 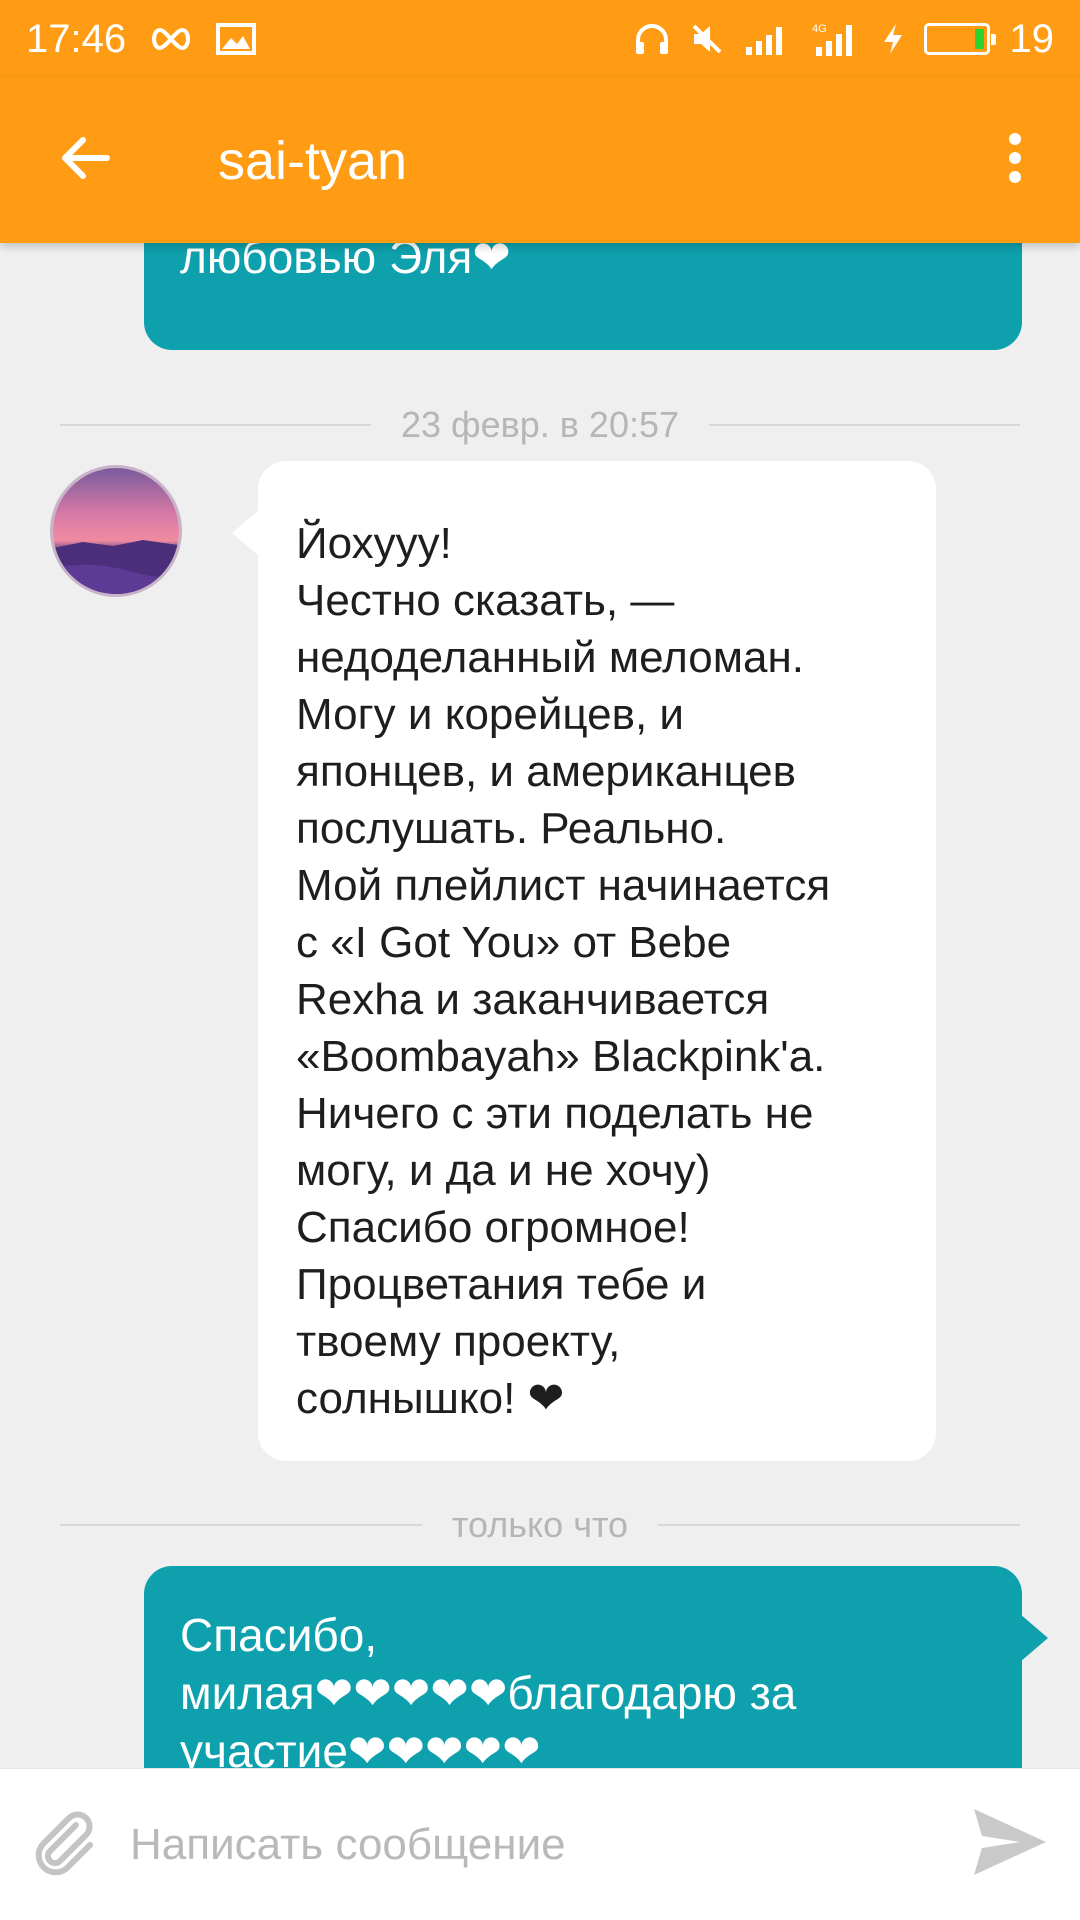 I want to click on message-line: Rexha и заканчивается, so click(x=533, y=999).